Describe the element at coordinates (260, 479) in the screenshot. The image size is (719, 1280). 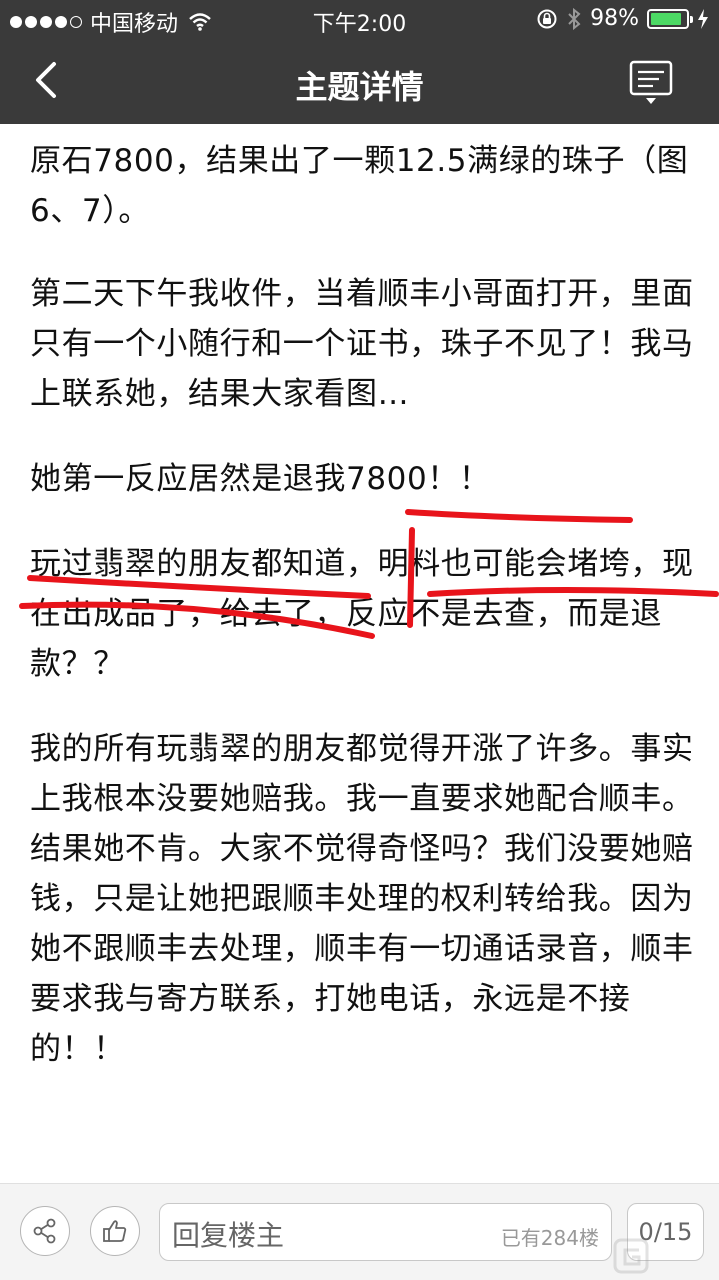
I see `post-paragraph: 她第一反应居然是退我7800！！` at that location.